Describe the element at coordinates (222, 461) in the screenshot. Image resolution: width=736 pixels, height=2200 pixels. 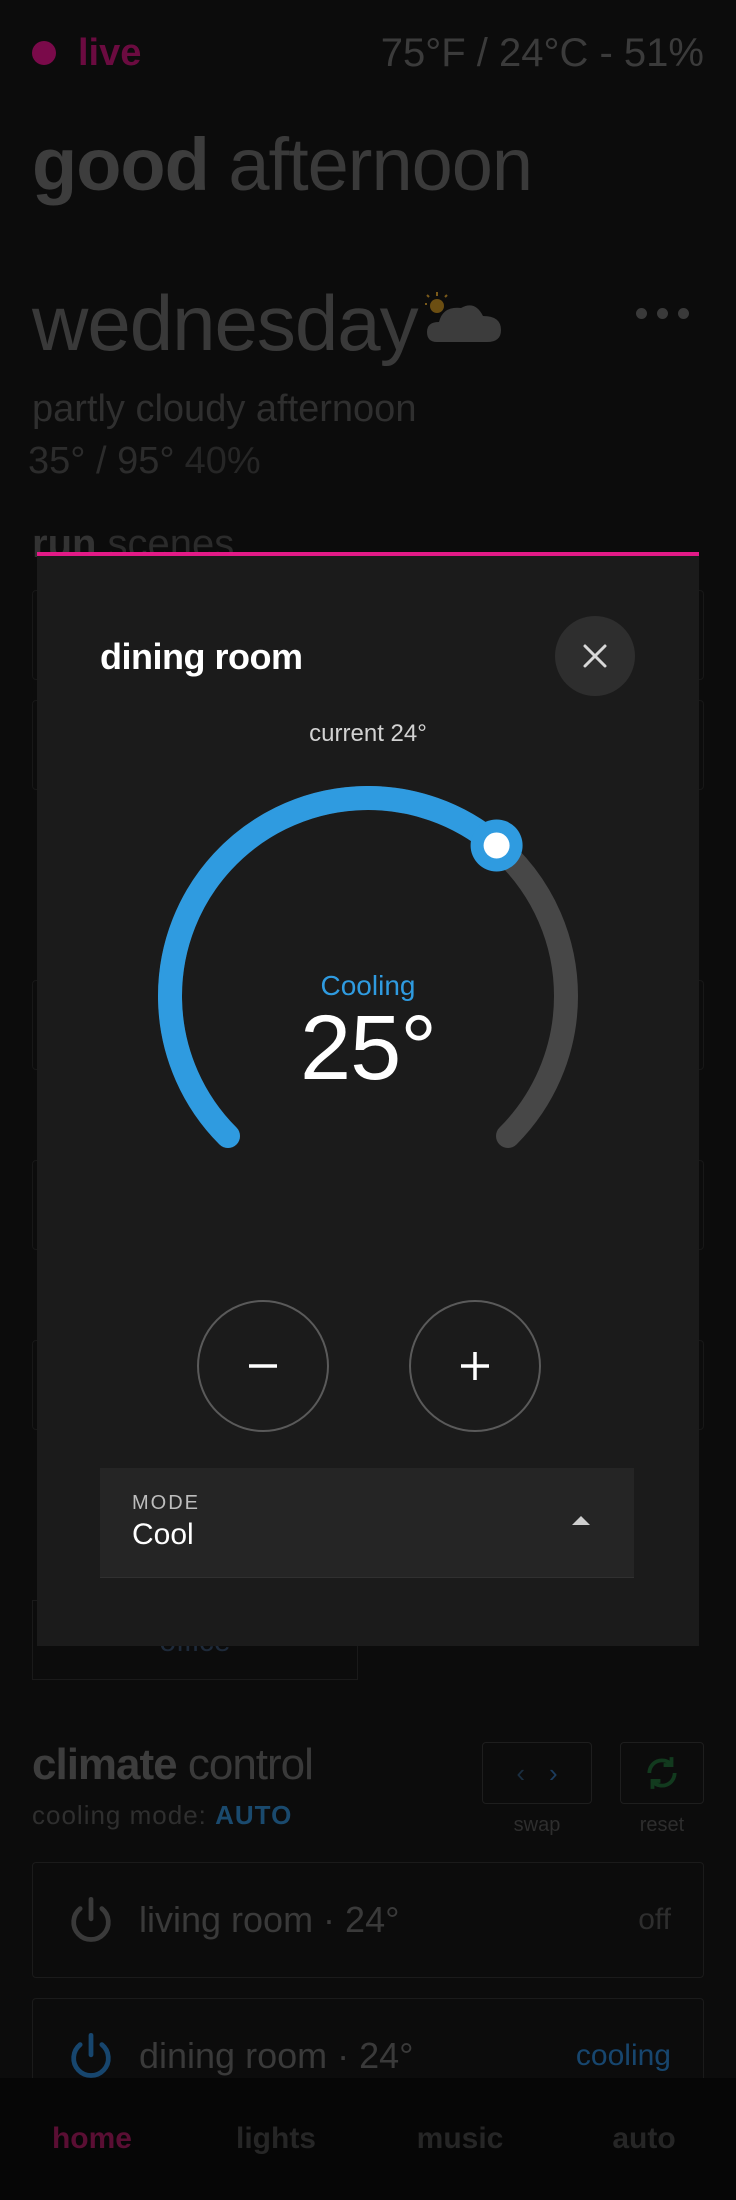
I see `humidity-value: 40%` at that location.